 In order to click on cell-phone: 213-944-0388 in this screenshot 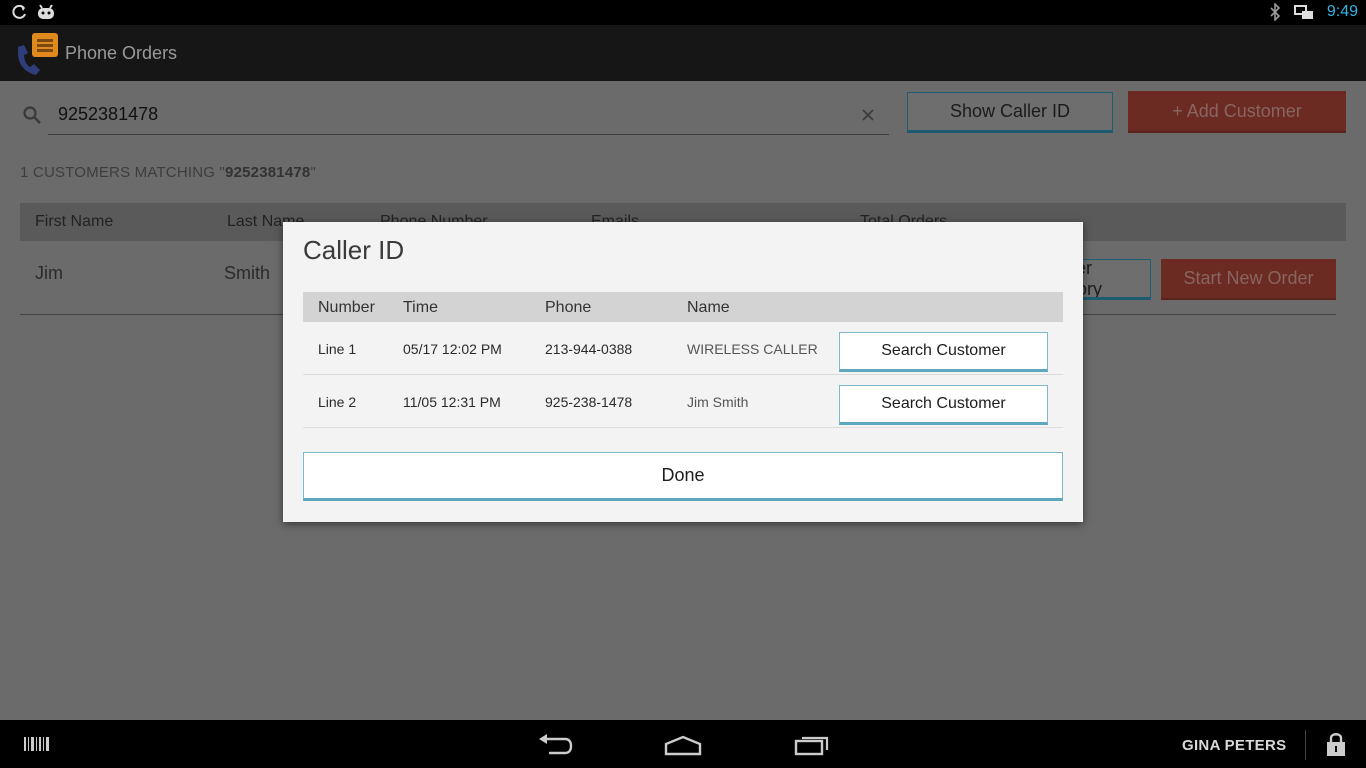, I will do `click(589, 349)`.